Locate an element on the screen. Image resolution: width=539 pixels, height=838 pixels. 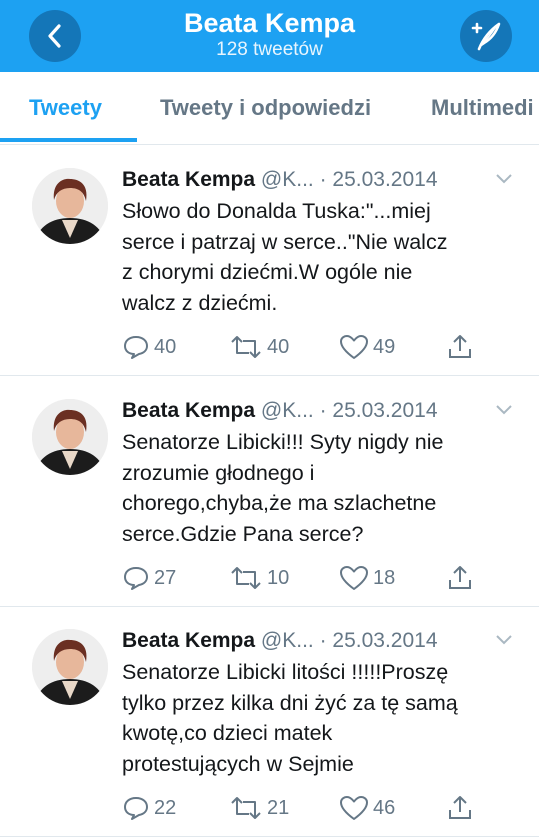
tab-media: Multimedi is located at coordinates (482, 108).